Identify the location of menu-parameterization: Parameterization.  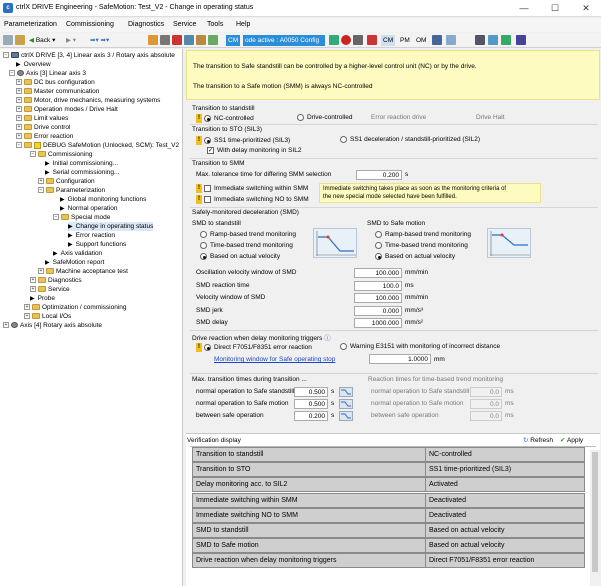
(30, 24).